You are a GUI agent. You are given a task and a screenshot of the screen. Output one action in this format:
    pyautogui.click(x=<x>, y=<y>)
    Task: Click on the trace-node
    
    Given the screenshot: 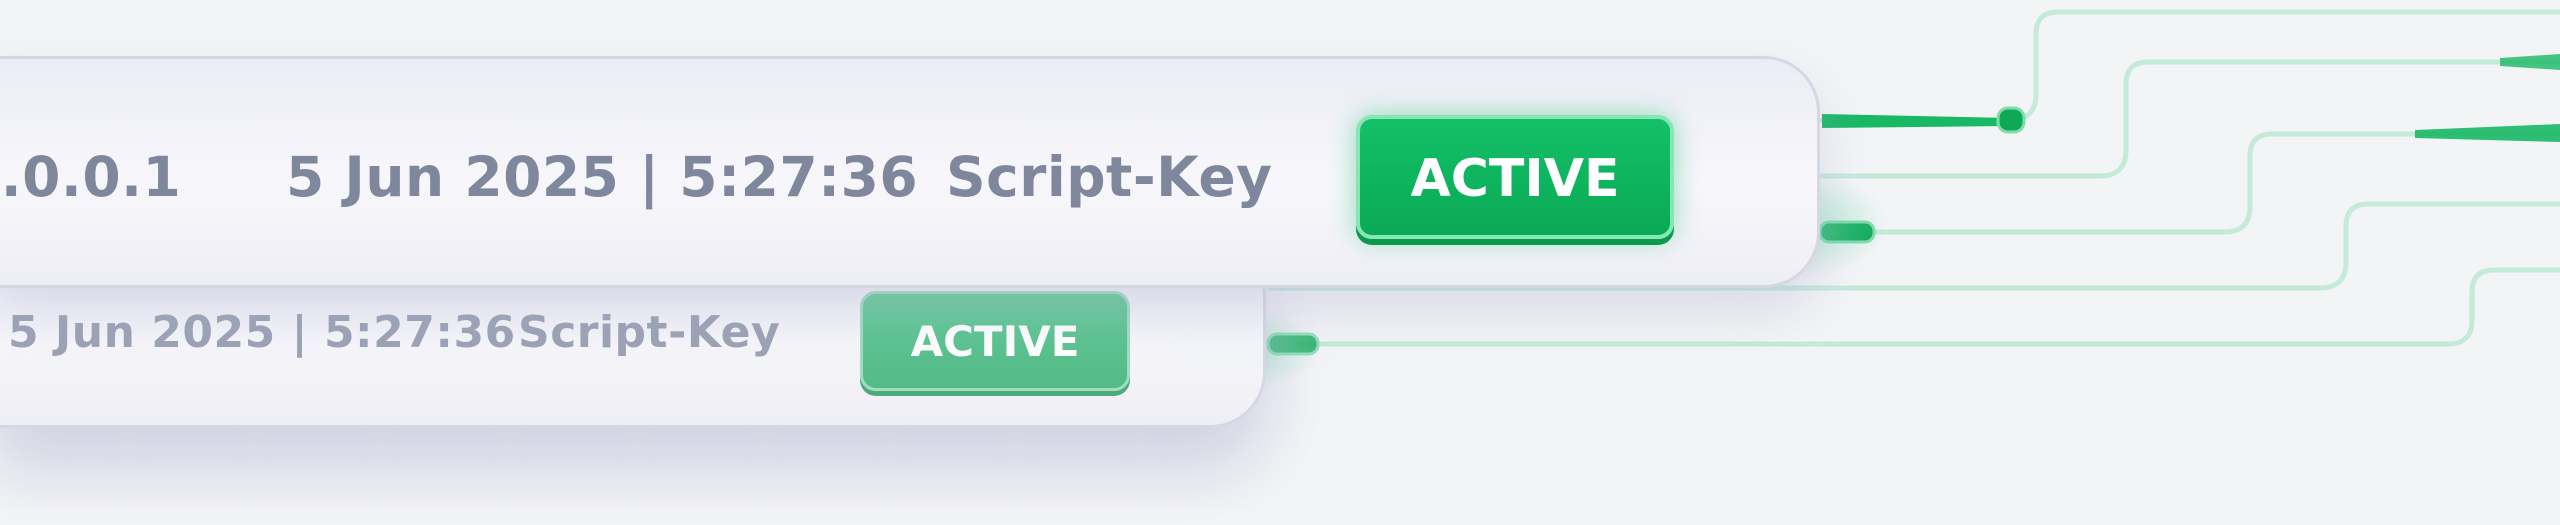 What is the action you would take?
    pyautogui.click(x=2011, y=120)
    